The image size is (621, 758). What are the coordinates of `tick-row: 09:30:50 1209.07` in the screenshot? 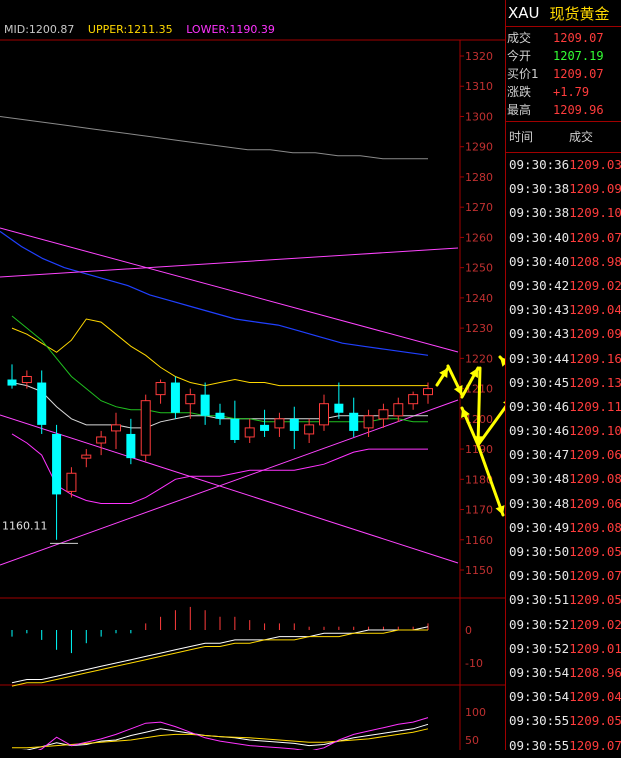 It's located at (563, 576).